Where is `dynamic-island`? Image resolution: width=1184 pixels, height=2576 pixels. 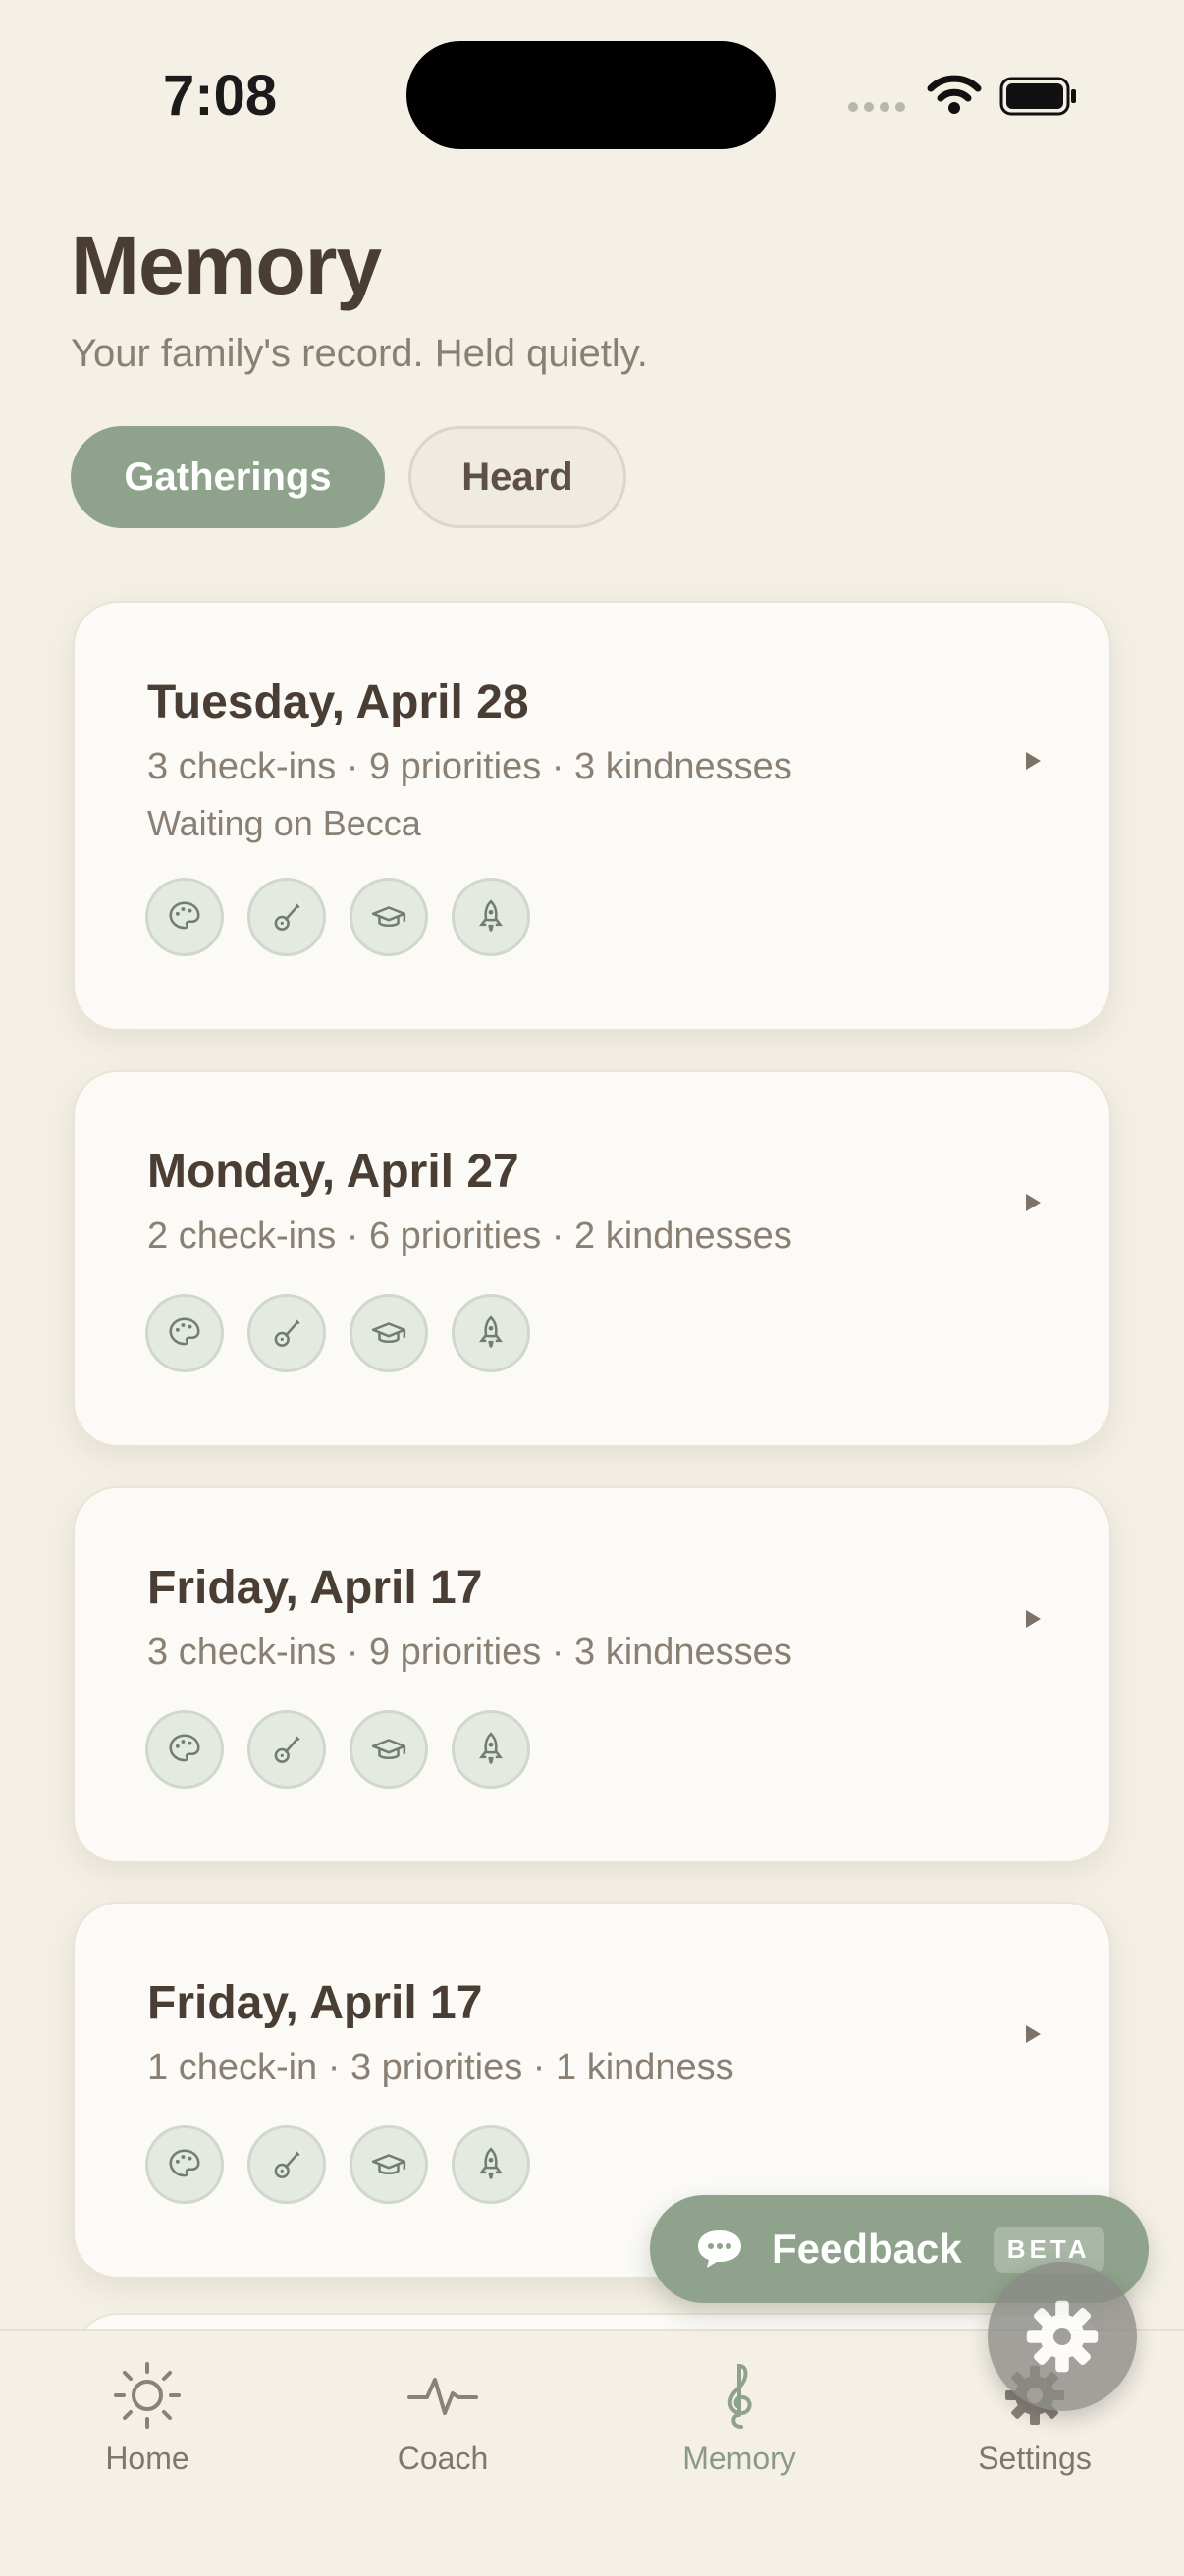
dynamic-island is located at coordinates (591, 95).